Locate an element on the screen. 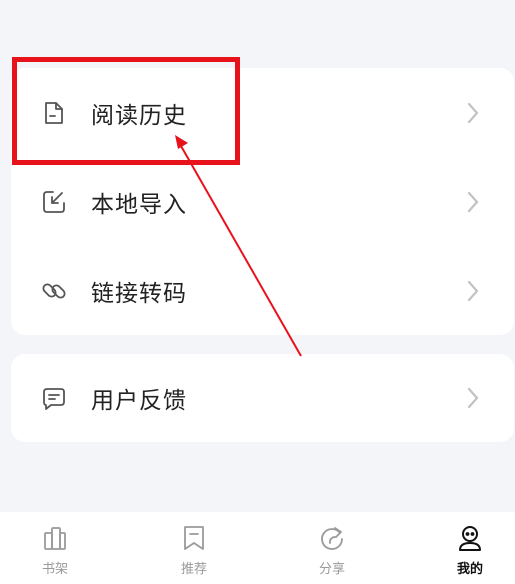 The width and height of the screenshot is (515, 584). profile-icon is located at coordinates (470, 538).